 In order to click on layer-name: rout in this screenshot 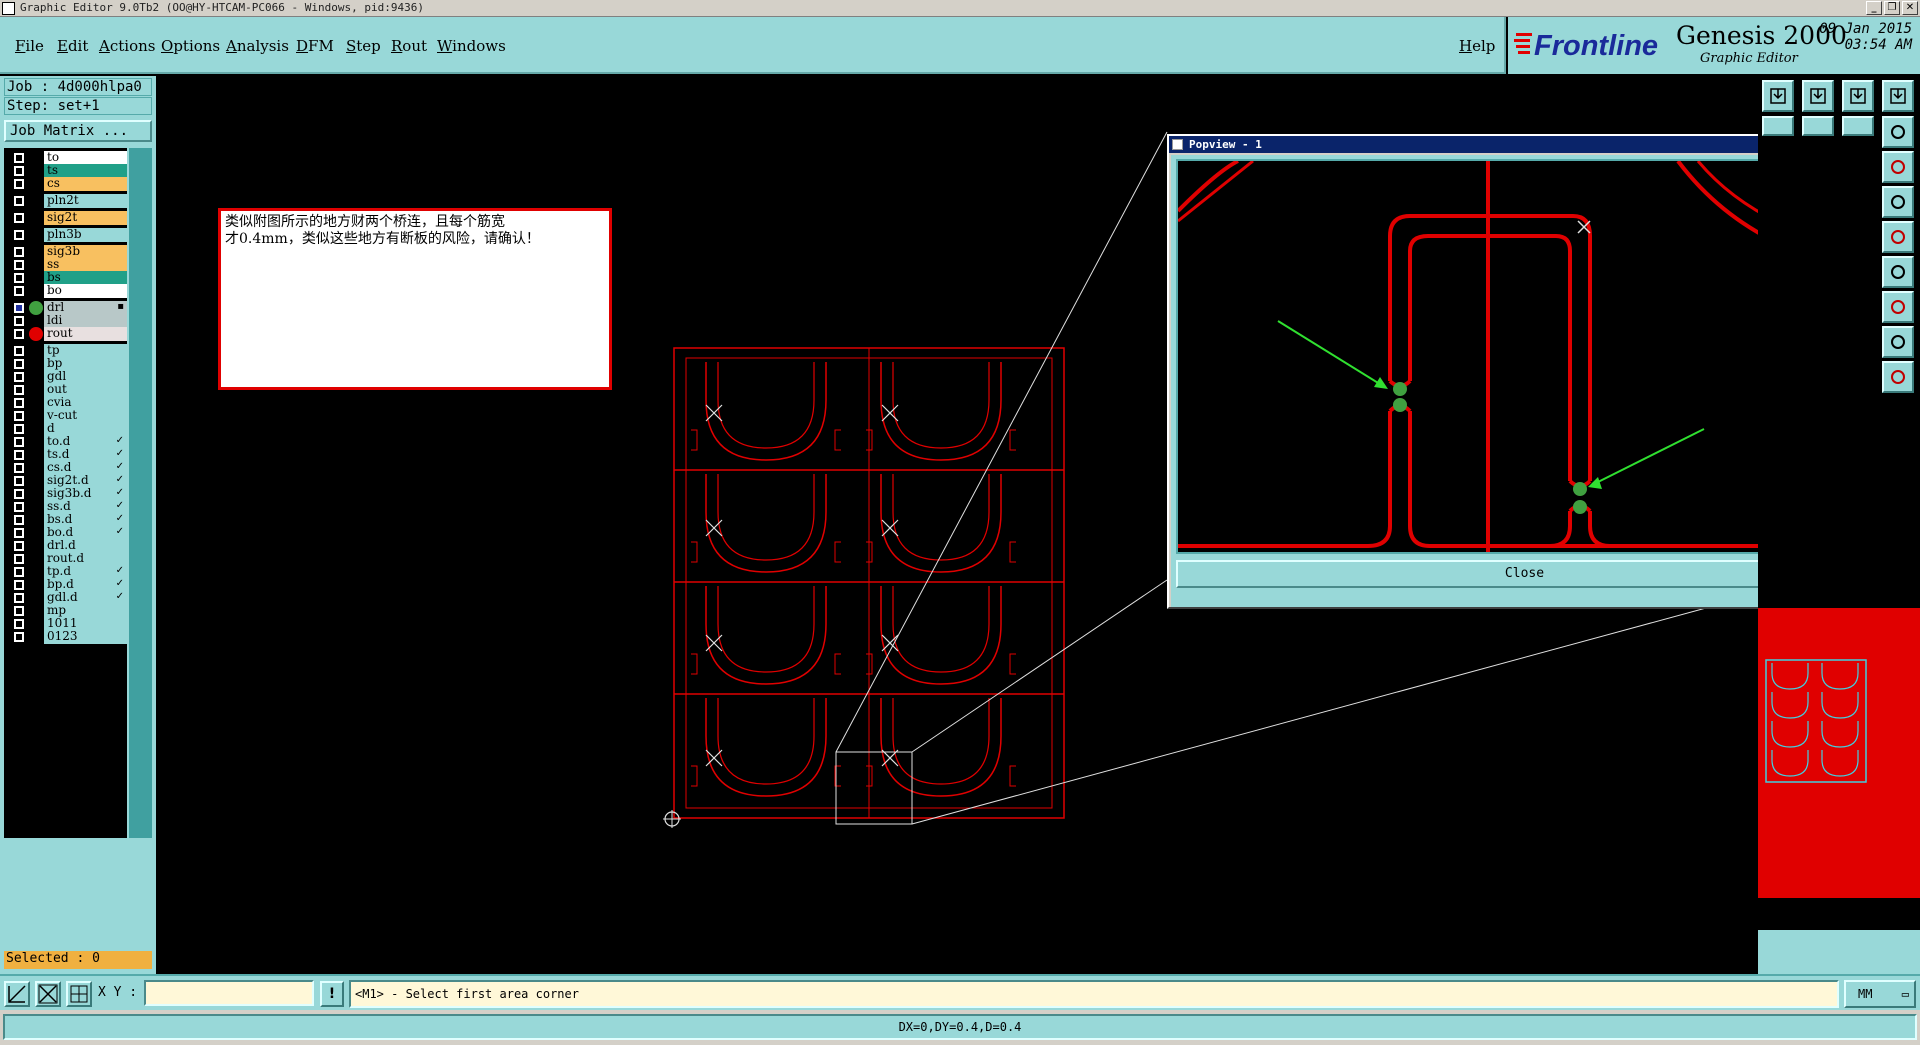, I will do `click(85, 334)`.